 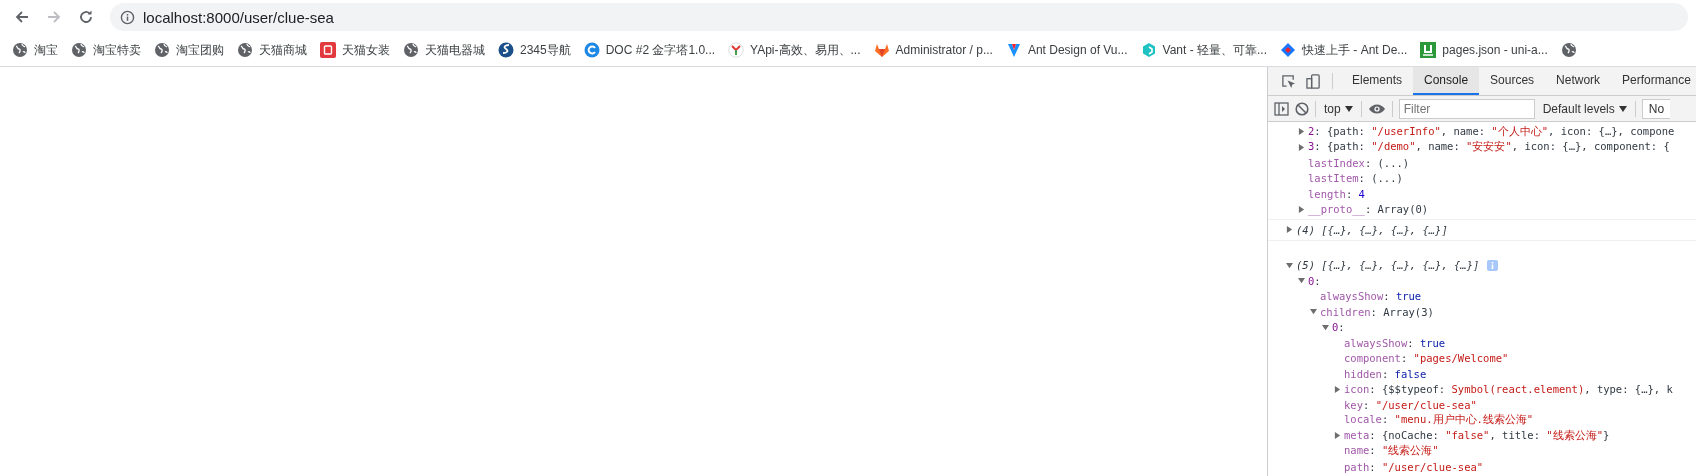 What do you see at coordinates (1656, 108) in the screenshot?
I see `settings-button: No` at bounding box center [1656, 108].